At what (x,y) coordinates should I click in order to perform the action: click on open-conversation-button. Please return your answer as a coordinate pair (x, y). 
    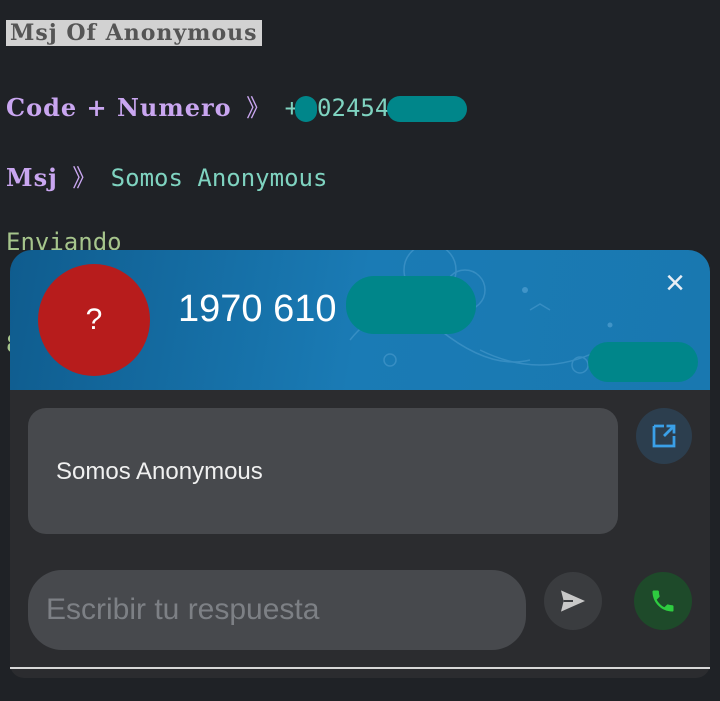
    Looking at the image, I should click on (664, 436).